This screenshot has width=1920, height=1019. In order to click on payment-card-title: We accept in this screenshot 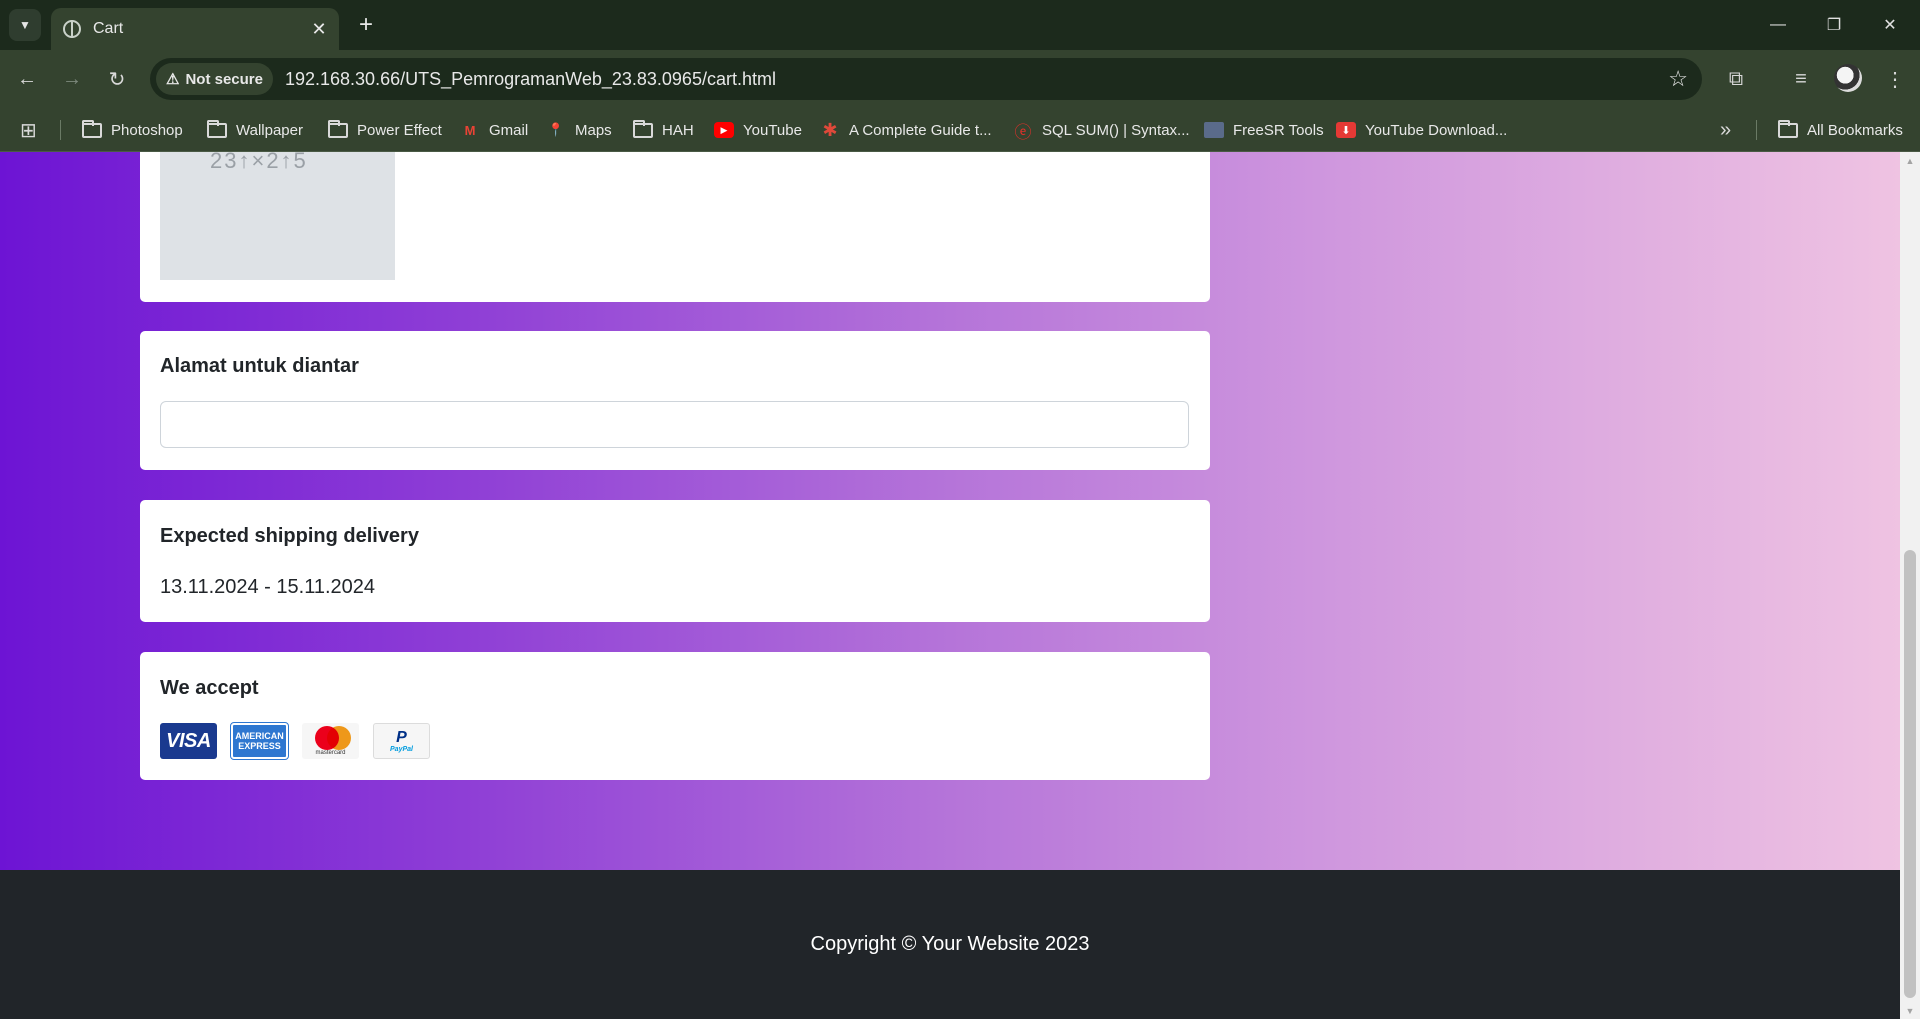, I will do `click(209, 688)`.